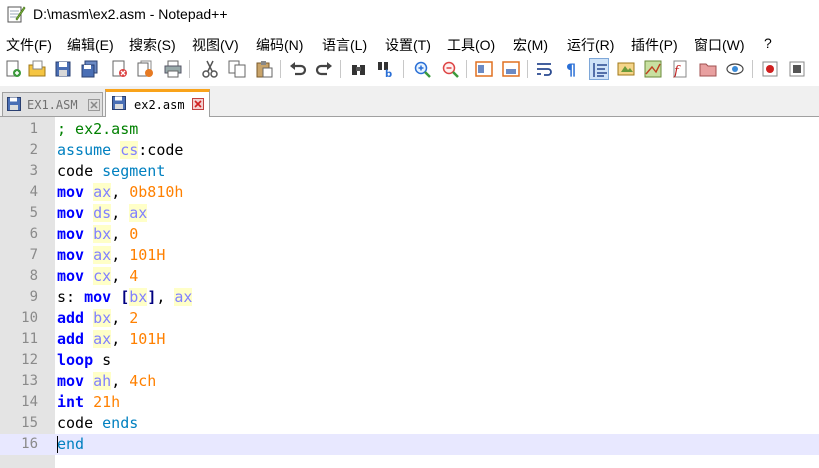 This screenshot has height=468, width=819. Describe the element at coordinates (797, 69) in the screenshot. I see `stop-macro-icon` at that location.